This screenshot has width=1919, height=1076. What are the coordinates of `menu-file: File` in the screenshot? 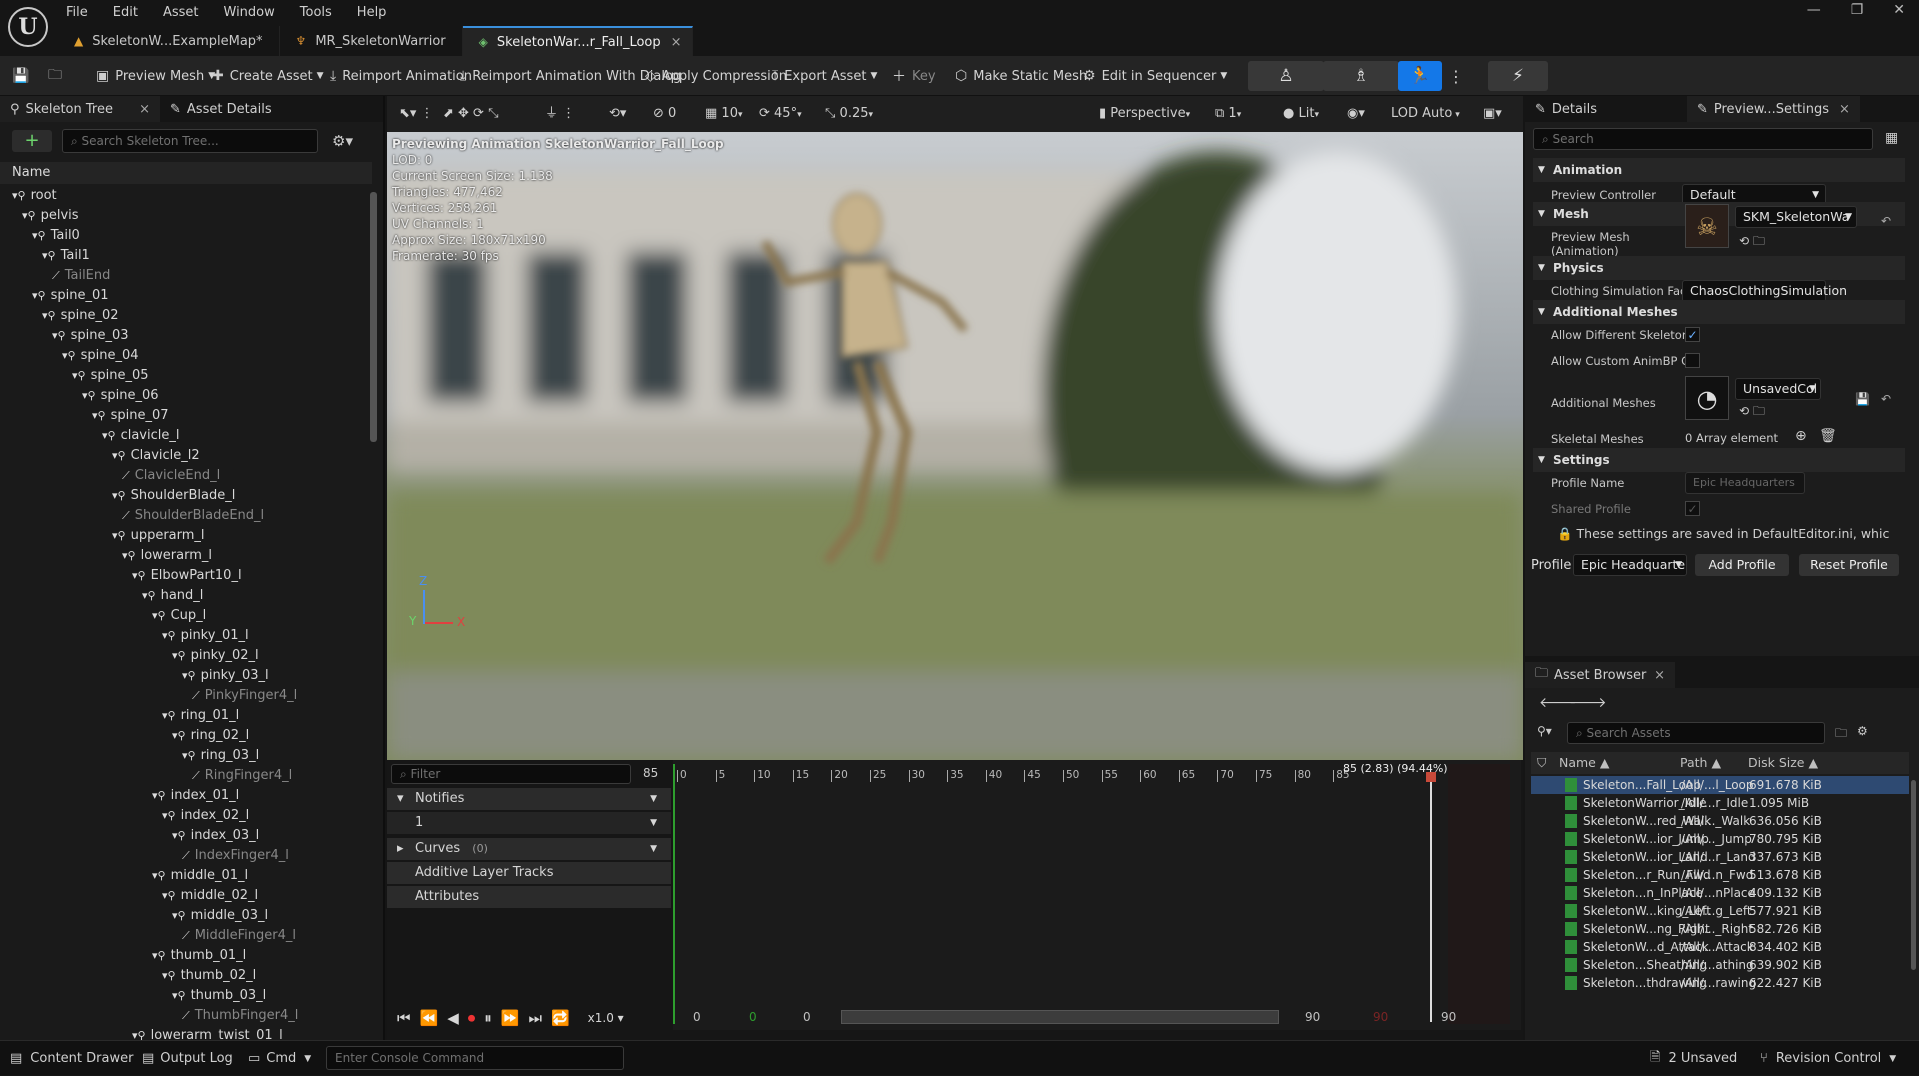 It's located at (77, 12).